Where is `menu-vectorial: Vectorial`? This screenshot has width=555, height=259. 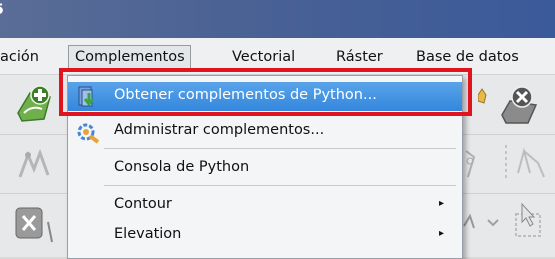
menu-vectorial: Vectorial is located at coordinates (263, 57).